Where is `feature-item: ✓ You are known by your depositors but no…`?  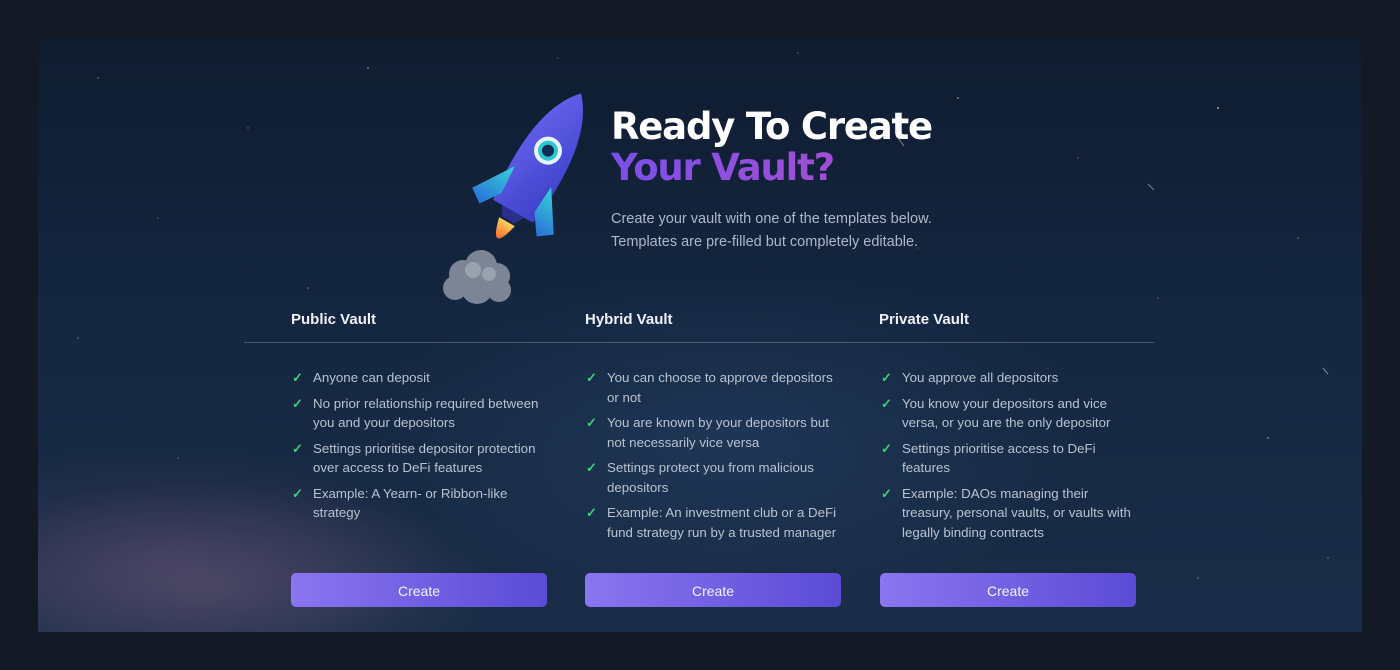
feature-item: ✓ You are known by your depositors but no… is located at coordinates (715, 432).